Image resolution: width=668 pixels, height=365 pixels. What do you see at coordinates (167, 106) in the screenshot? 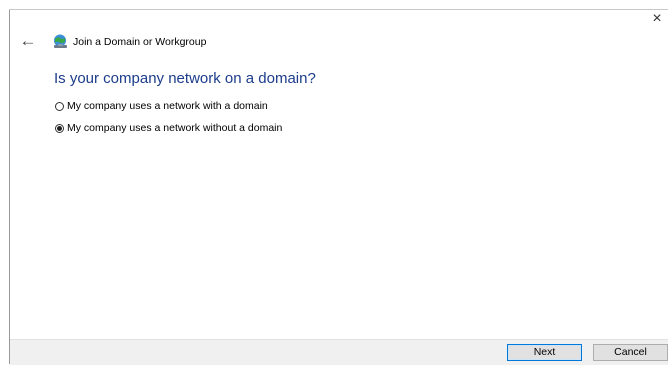
I see `radio-option-label: My company uses a network with a domain` at bounding box center [167, 106].